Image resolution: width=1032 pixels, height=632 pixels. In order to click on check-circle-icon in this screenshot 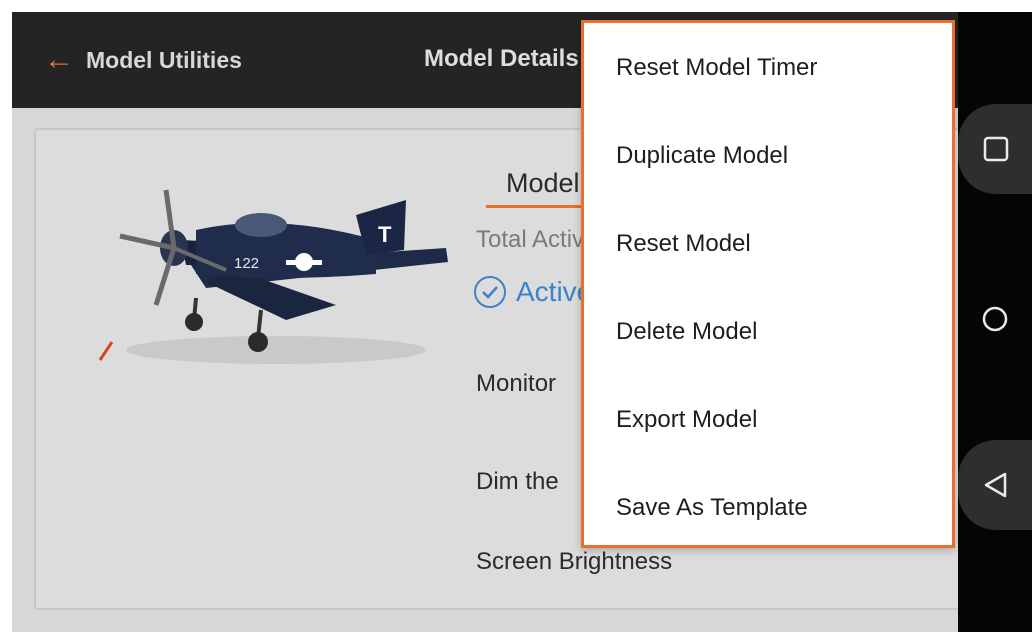, I will do `click(490, 292)`.